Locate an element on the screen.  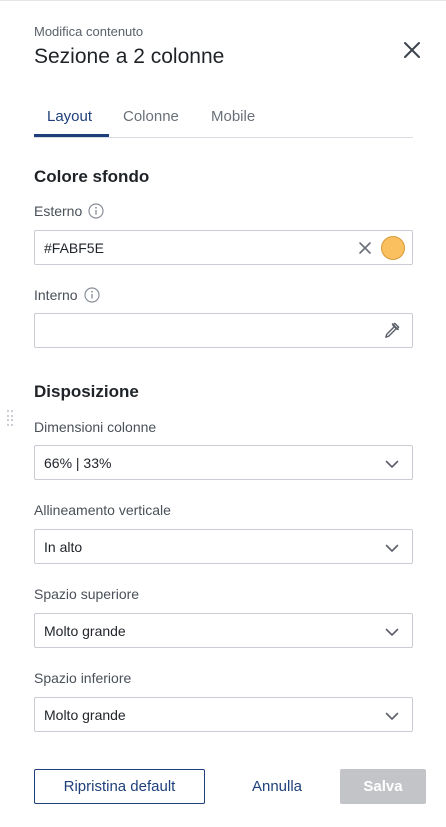
eyedropper-icon is located at coordinates (391, 330).